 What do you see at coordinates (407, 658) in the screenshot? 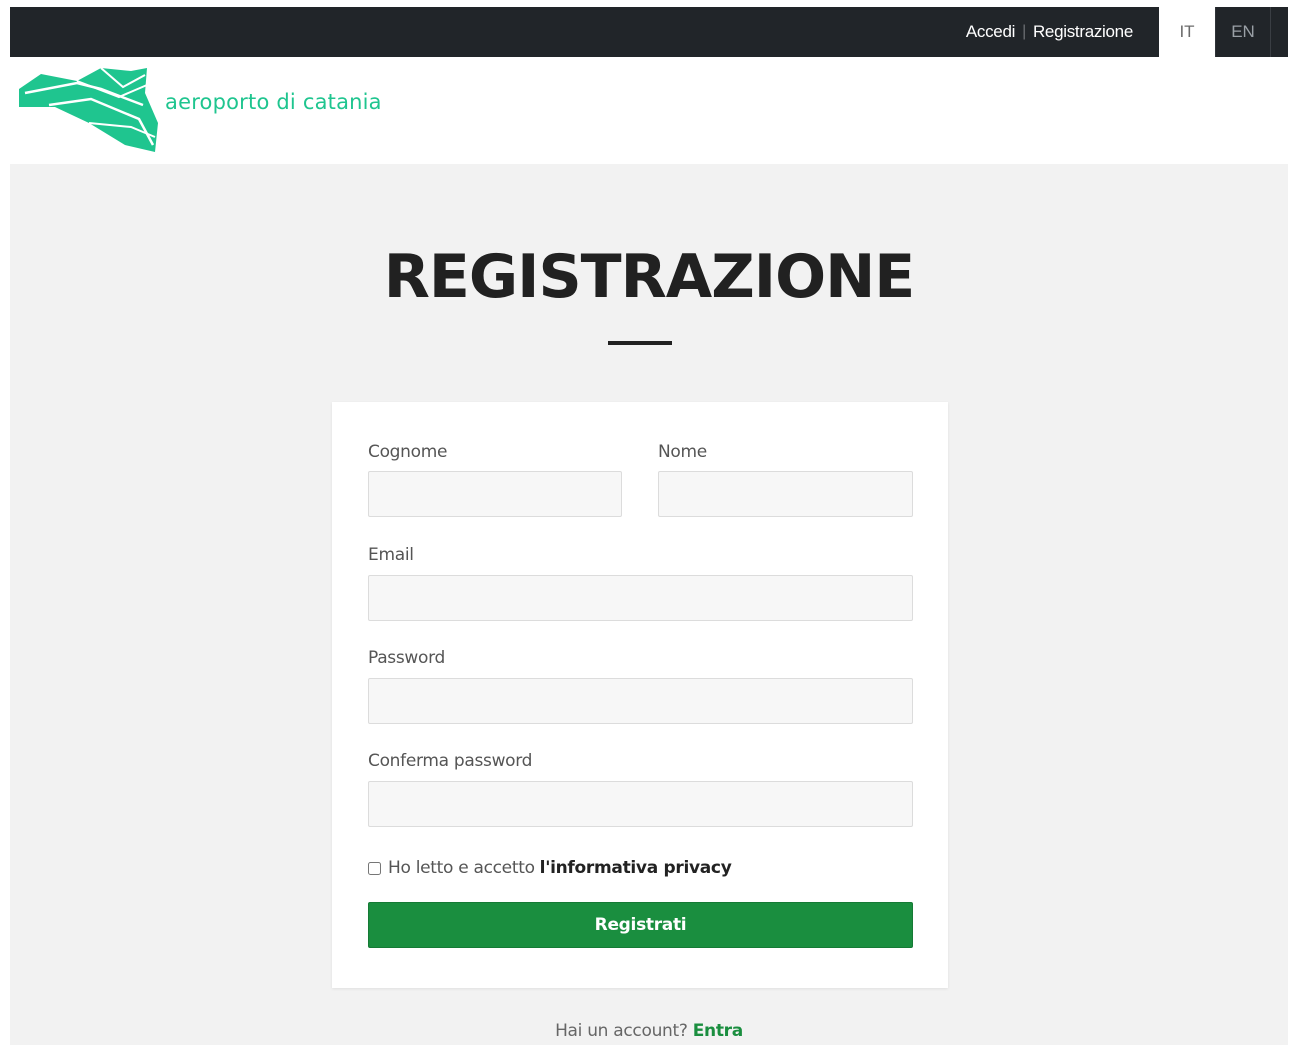
I see `password-label: Password` at bounding box center [407, 658].